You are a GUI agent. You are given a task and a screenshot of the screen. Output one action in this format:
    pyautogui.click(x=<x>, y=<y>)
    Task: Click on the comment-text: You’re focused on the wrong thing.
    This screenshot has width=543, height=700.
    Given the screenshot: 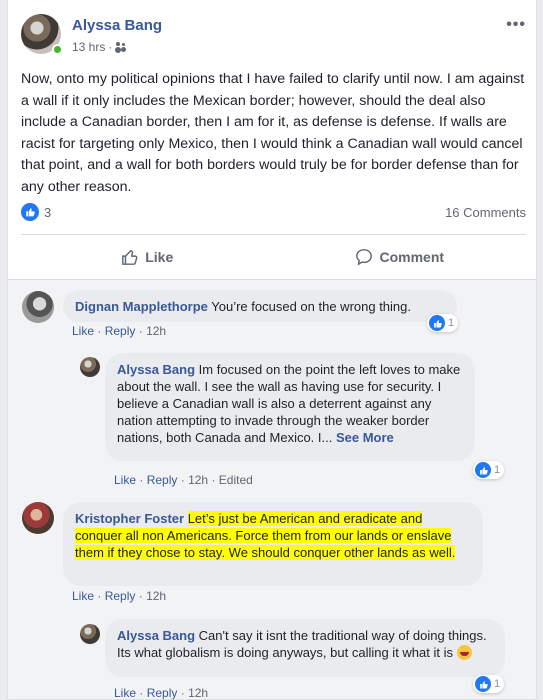 What is the action you would take?
    pyautogui.click(x=311, y=306)
    